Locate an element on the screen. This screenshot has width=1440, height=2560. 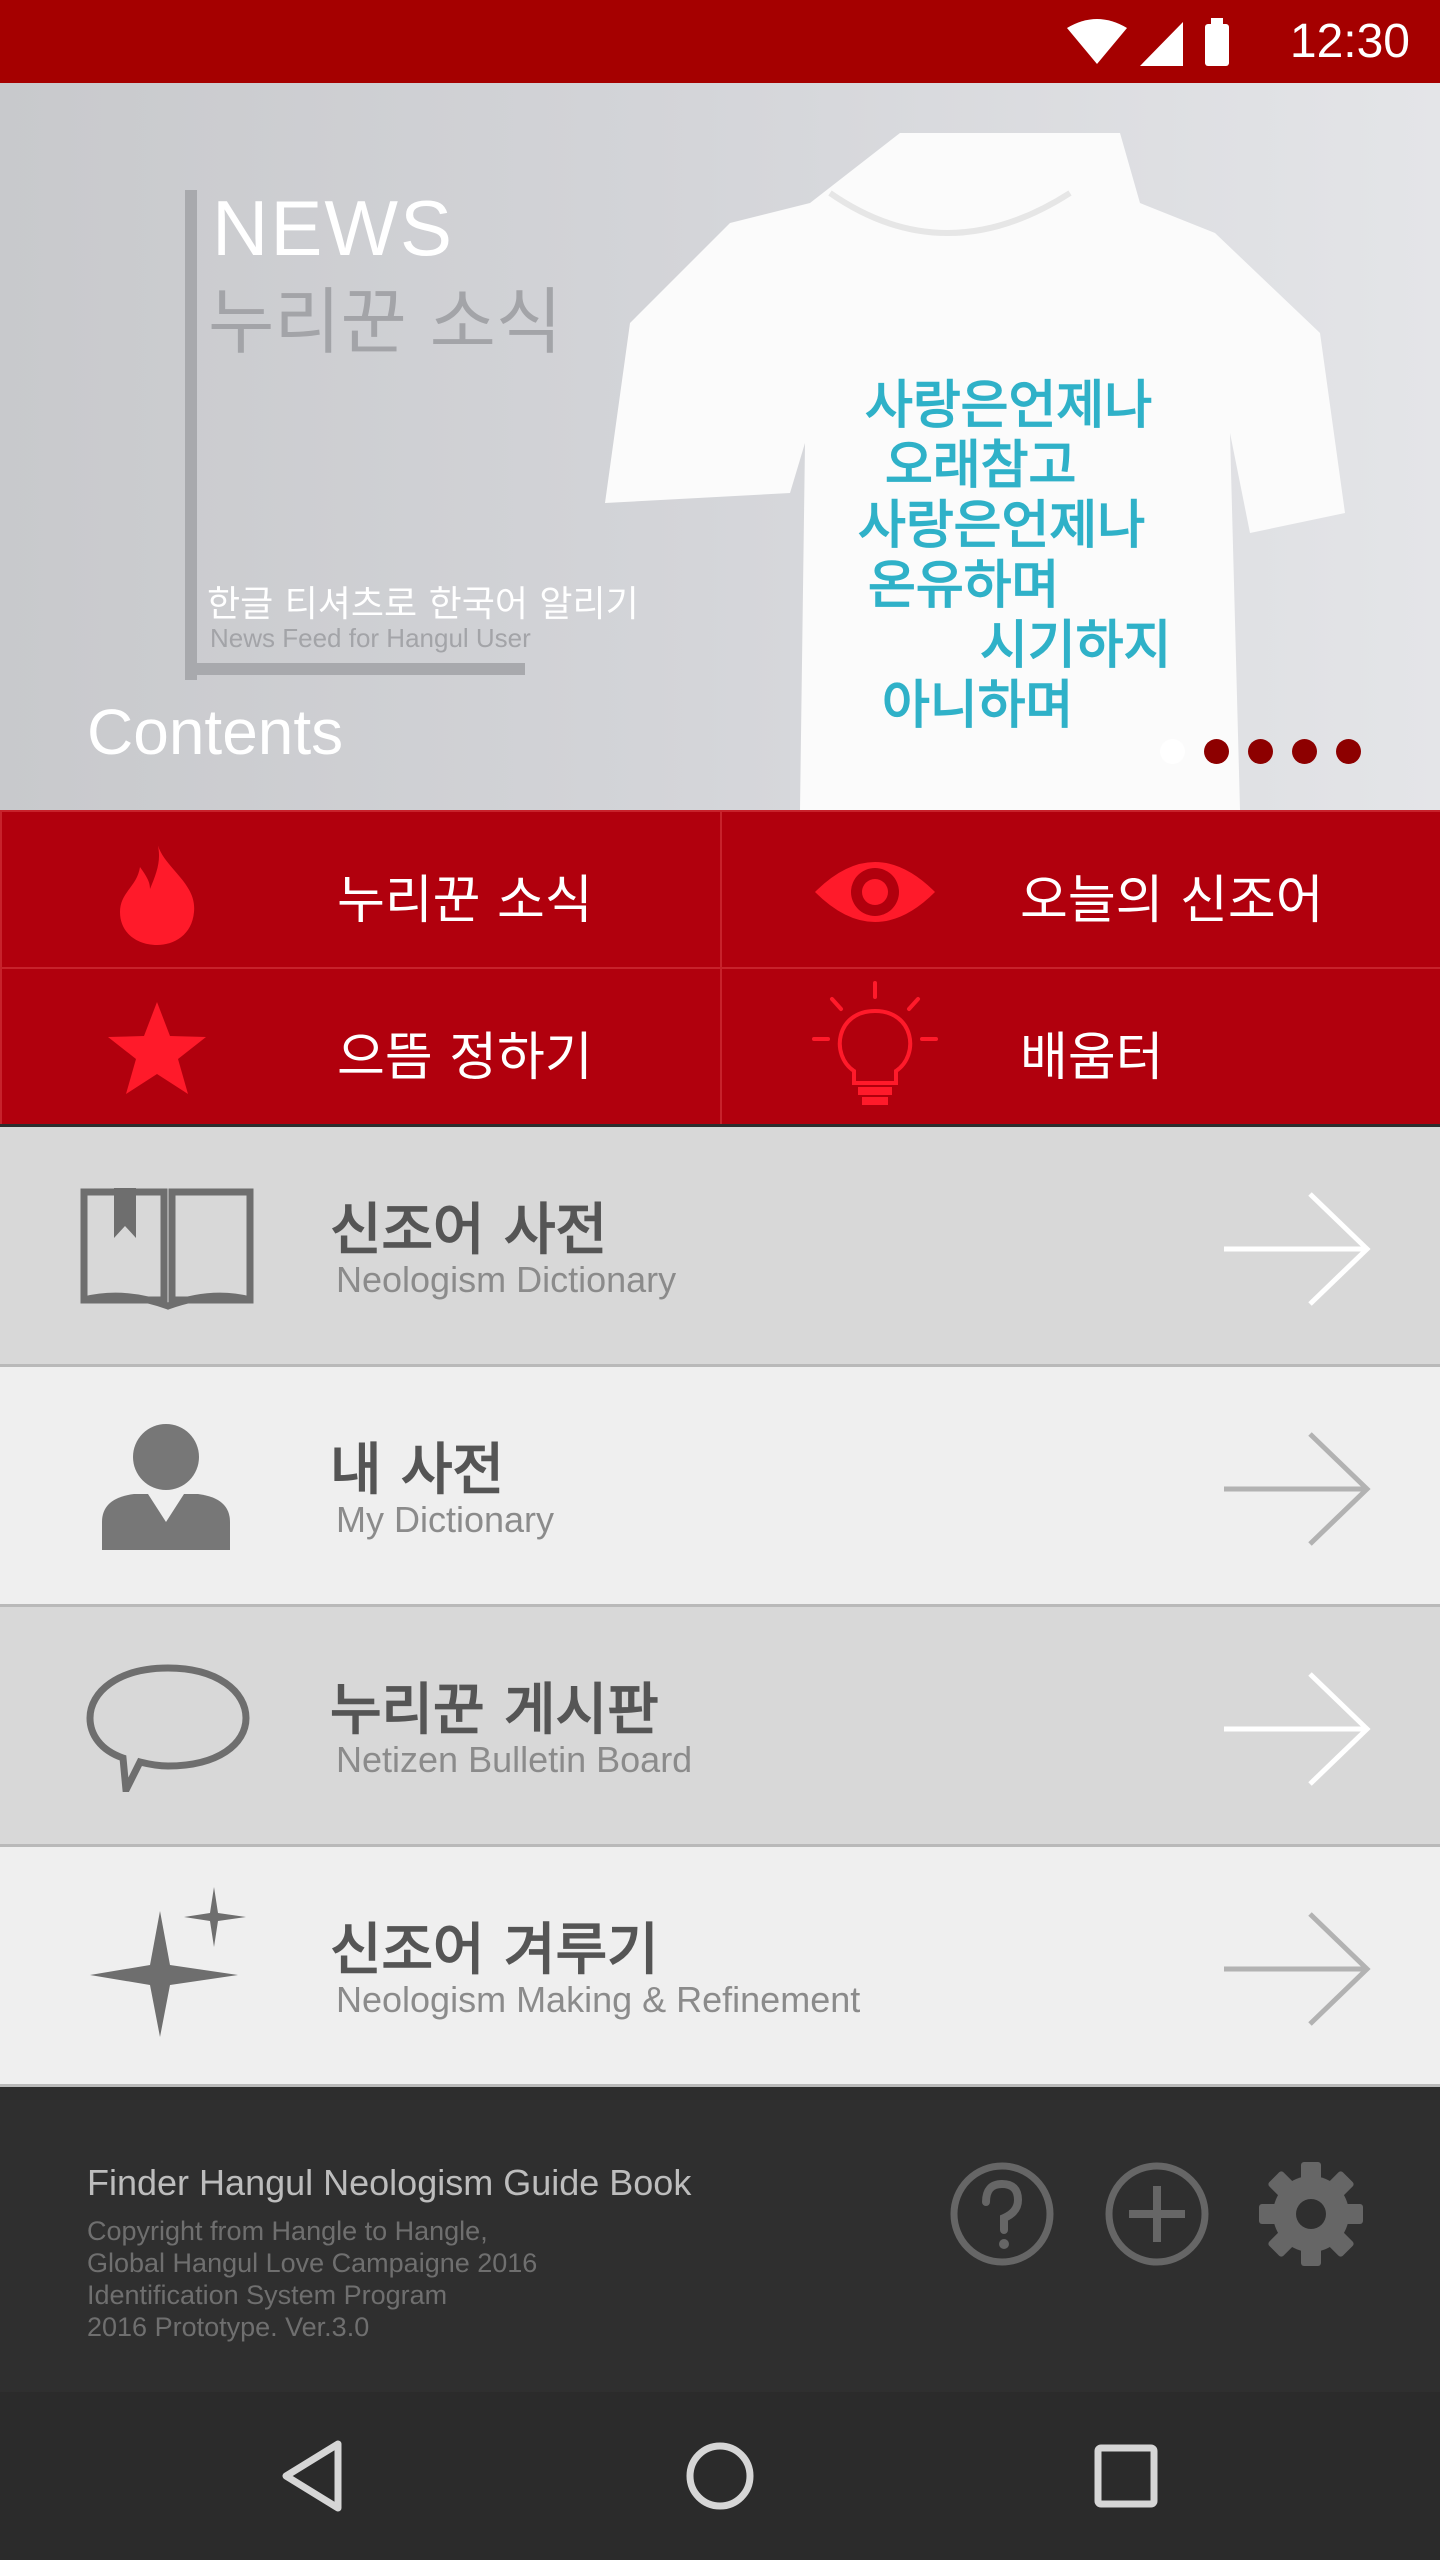
add-icon is located at coordinates (1157, 2214).